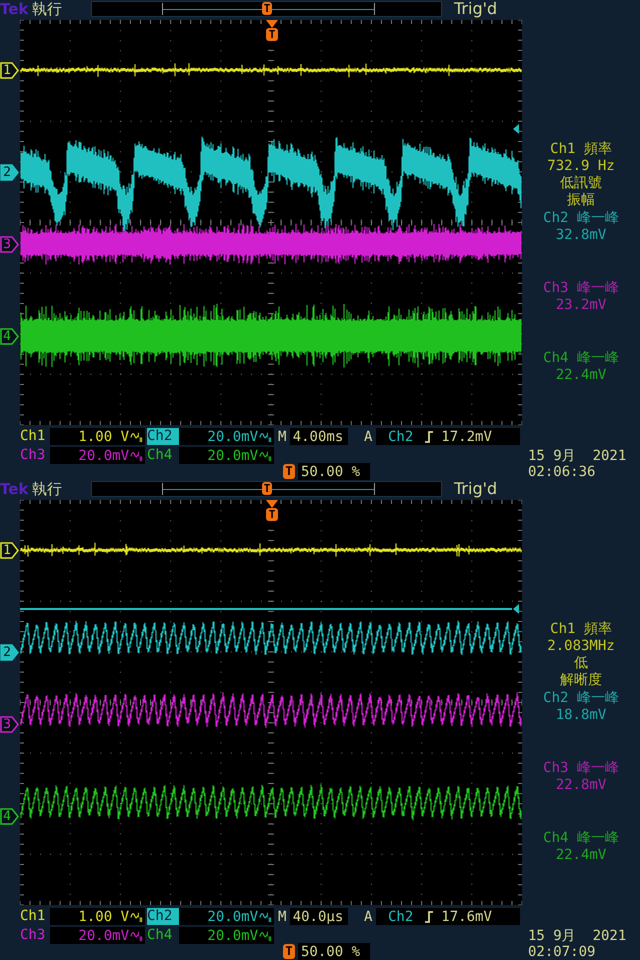 This screenshot has height=960, width=640. Describe the element at coordinates (581, 175) in the screenshot. I see `measurement-readout: Ch1 頻率 732.9 Hz 低訊號 振幅` at that location.